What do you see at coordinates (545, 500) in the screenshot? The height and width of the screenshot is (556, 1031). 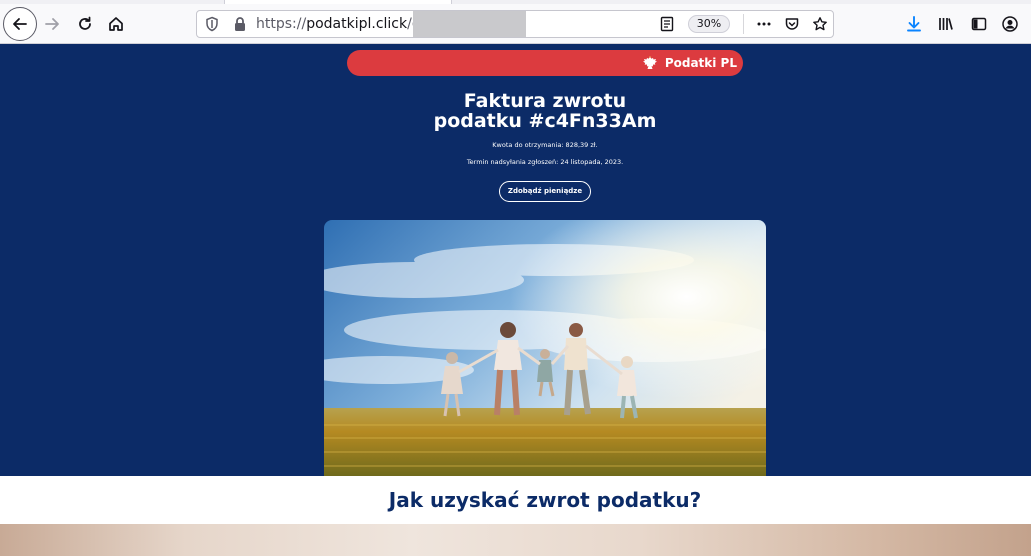 I see `section-heading: Jak uzyskać zwrot podatku?` at bounding box center [545, 500].